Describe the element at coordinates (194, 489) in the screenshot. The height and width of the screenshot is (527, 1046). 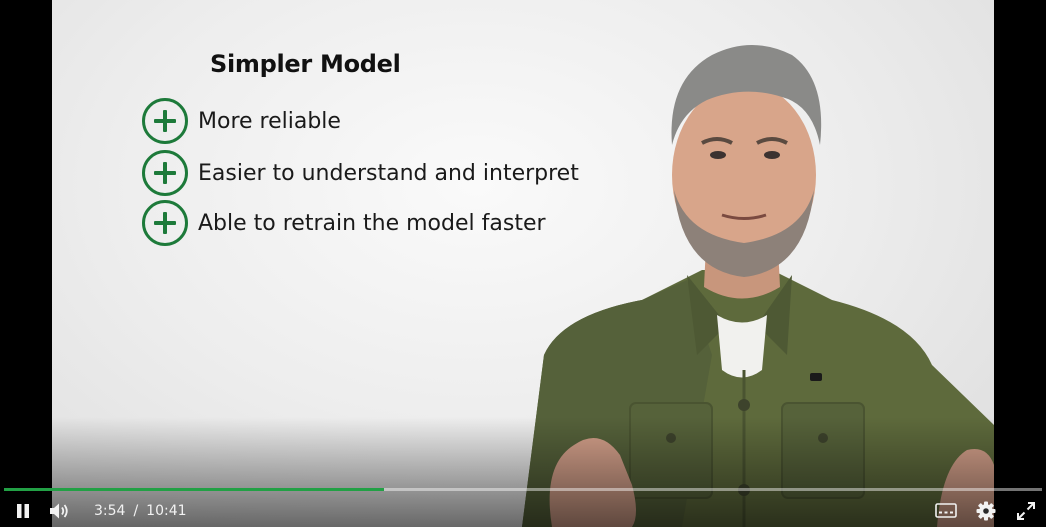
I see `progress-fill` at that location.